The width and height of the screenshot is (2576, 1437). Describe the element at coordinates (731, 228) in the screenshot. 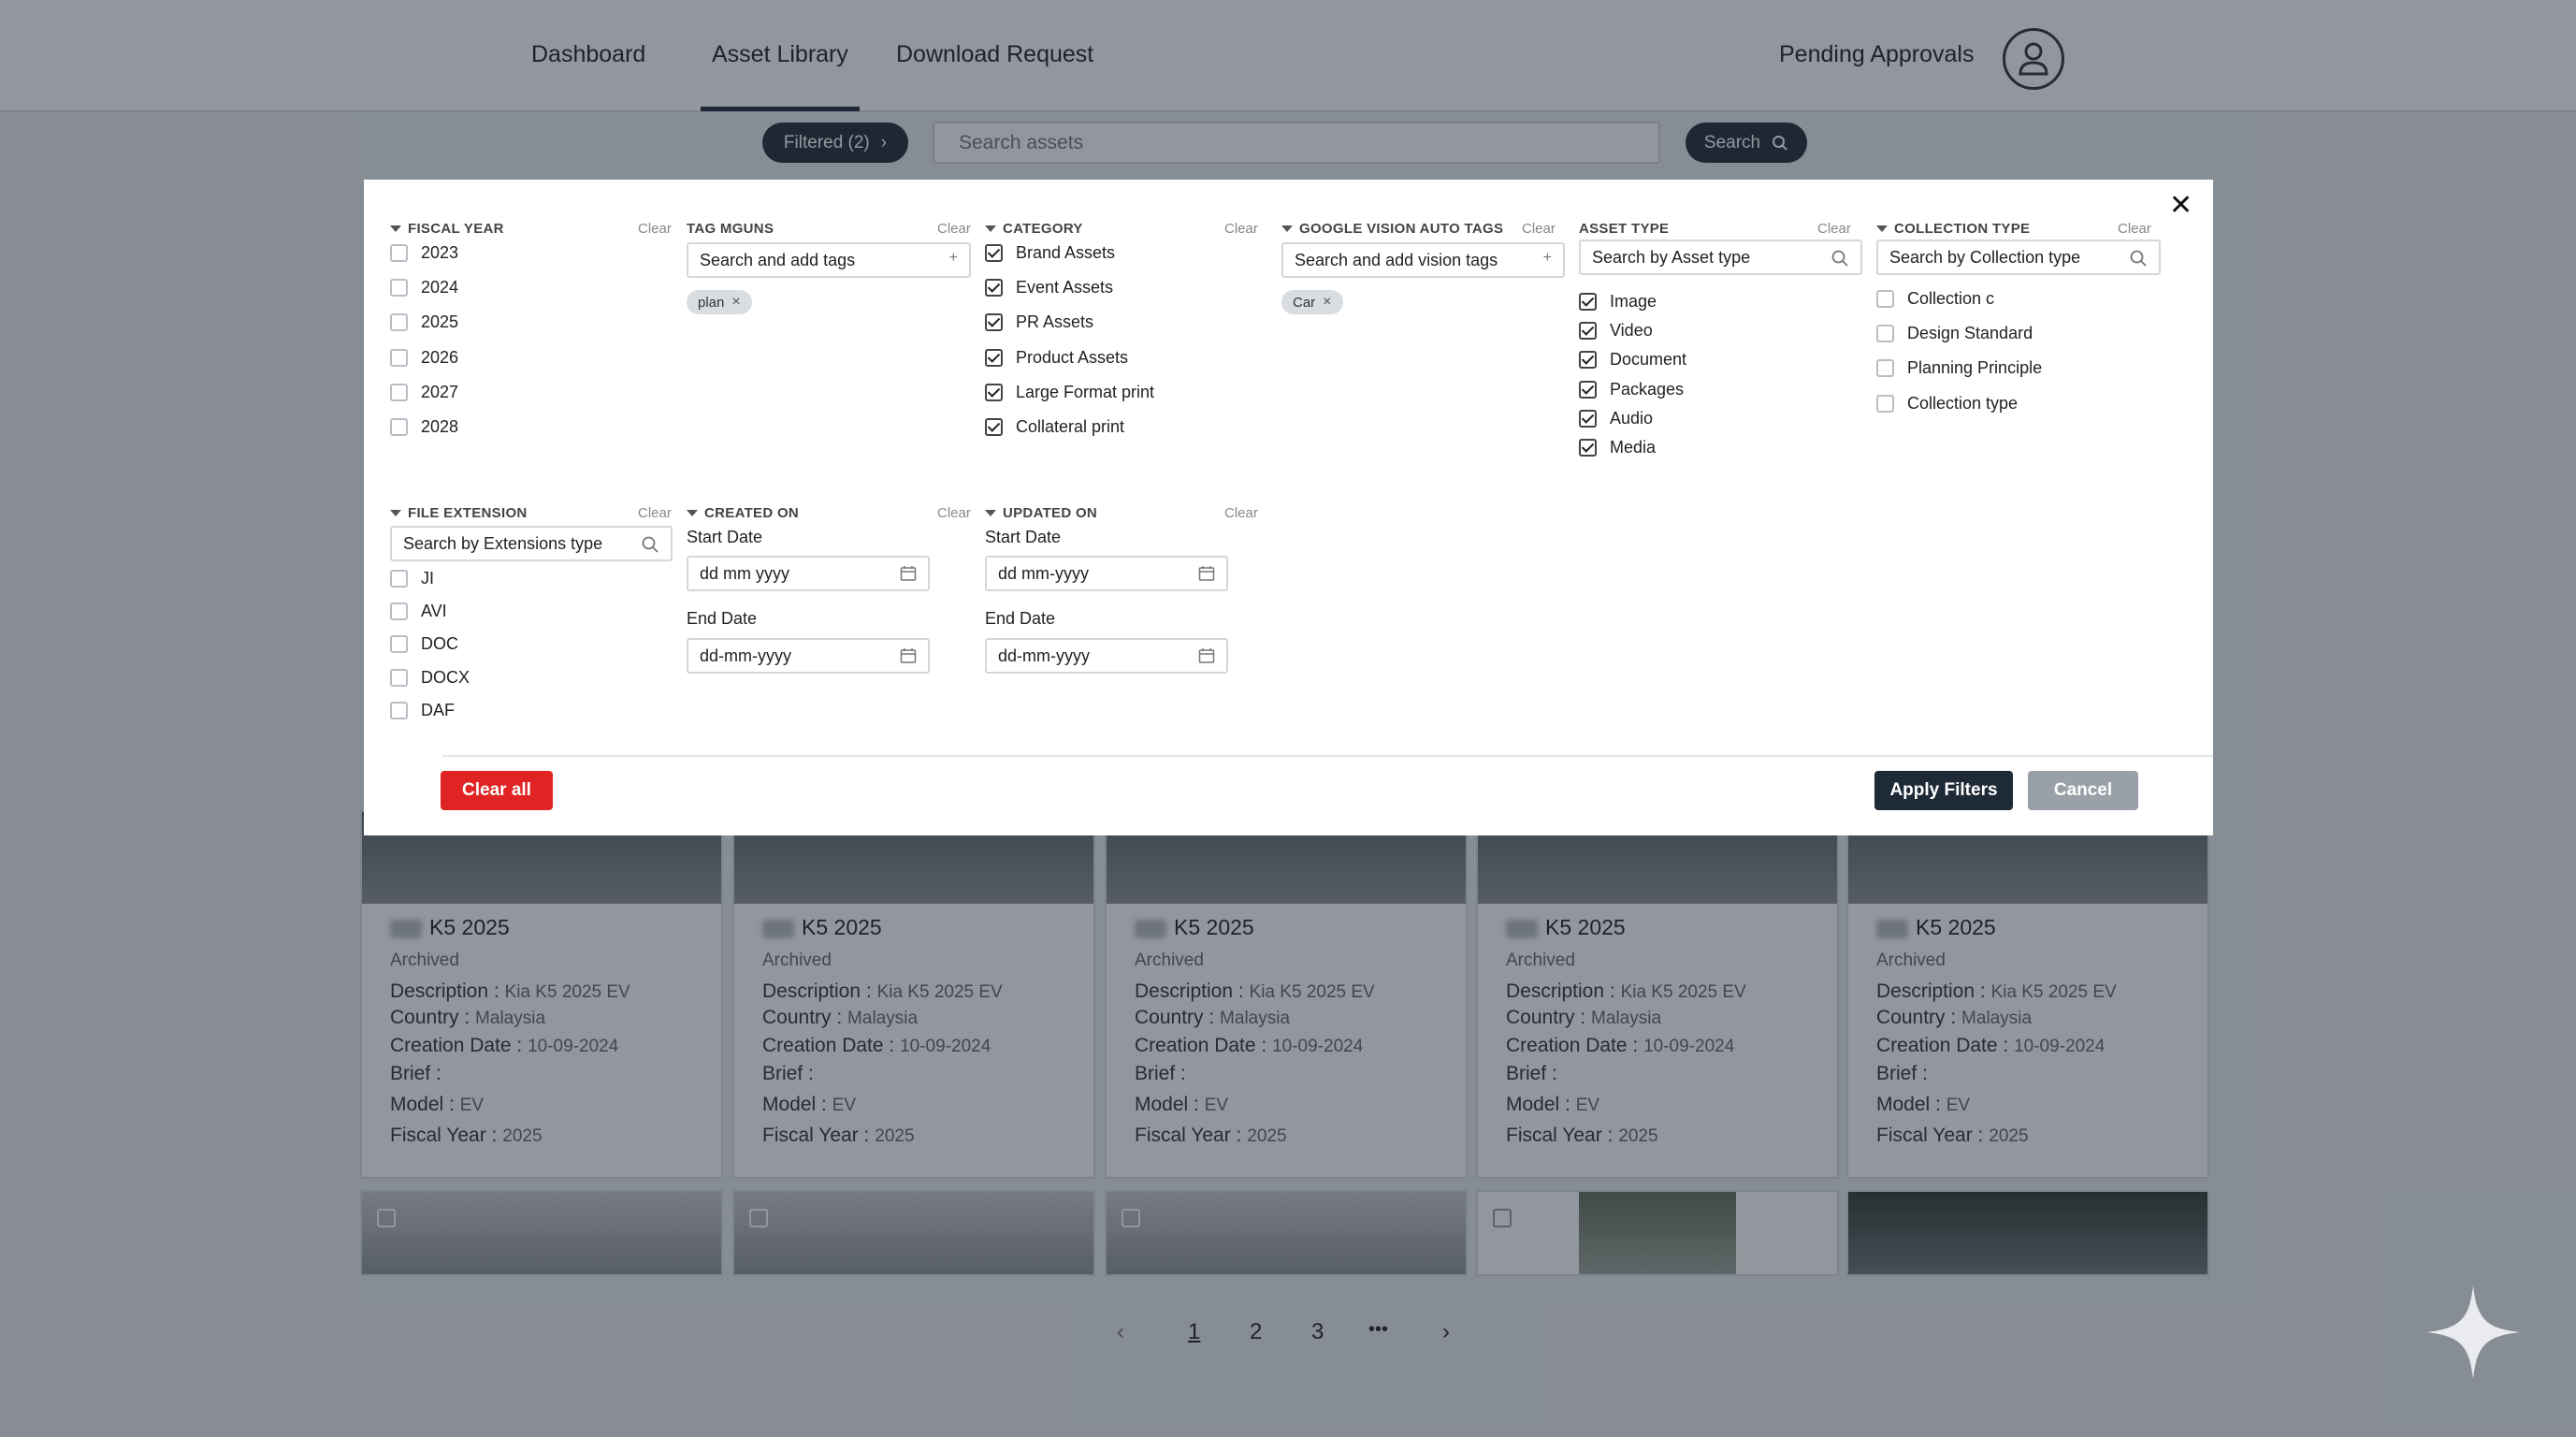

I see `tag-mguns-header: TAG MGUNS` at that location.